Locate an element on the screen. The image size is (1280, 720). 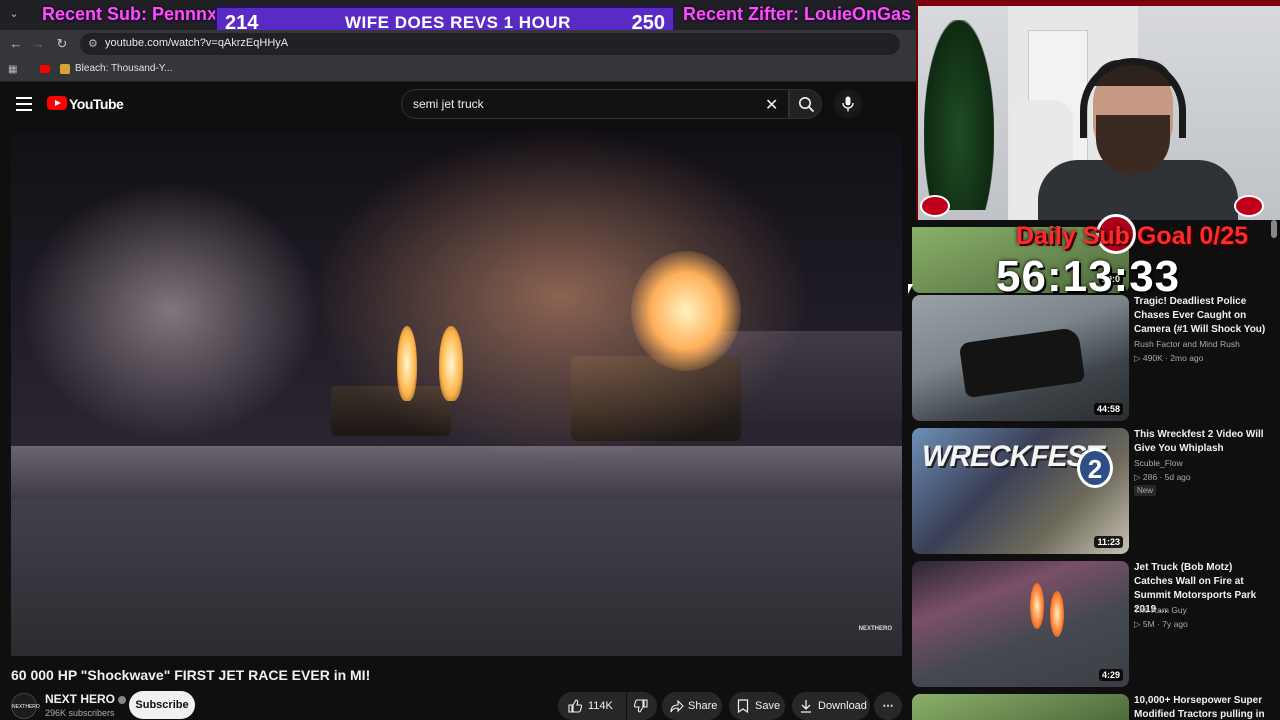
video-duration: 11:23 is located at coordinates (1108, 542).